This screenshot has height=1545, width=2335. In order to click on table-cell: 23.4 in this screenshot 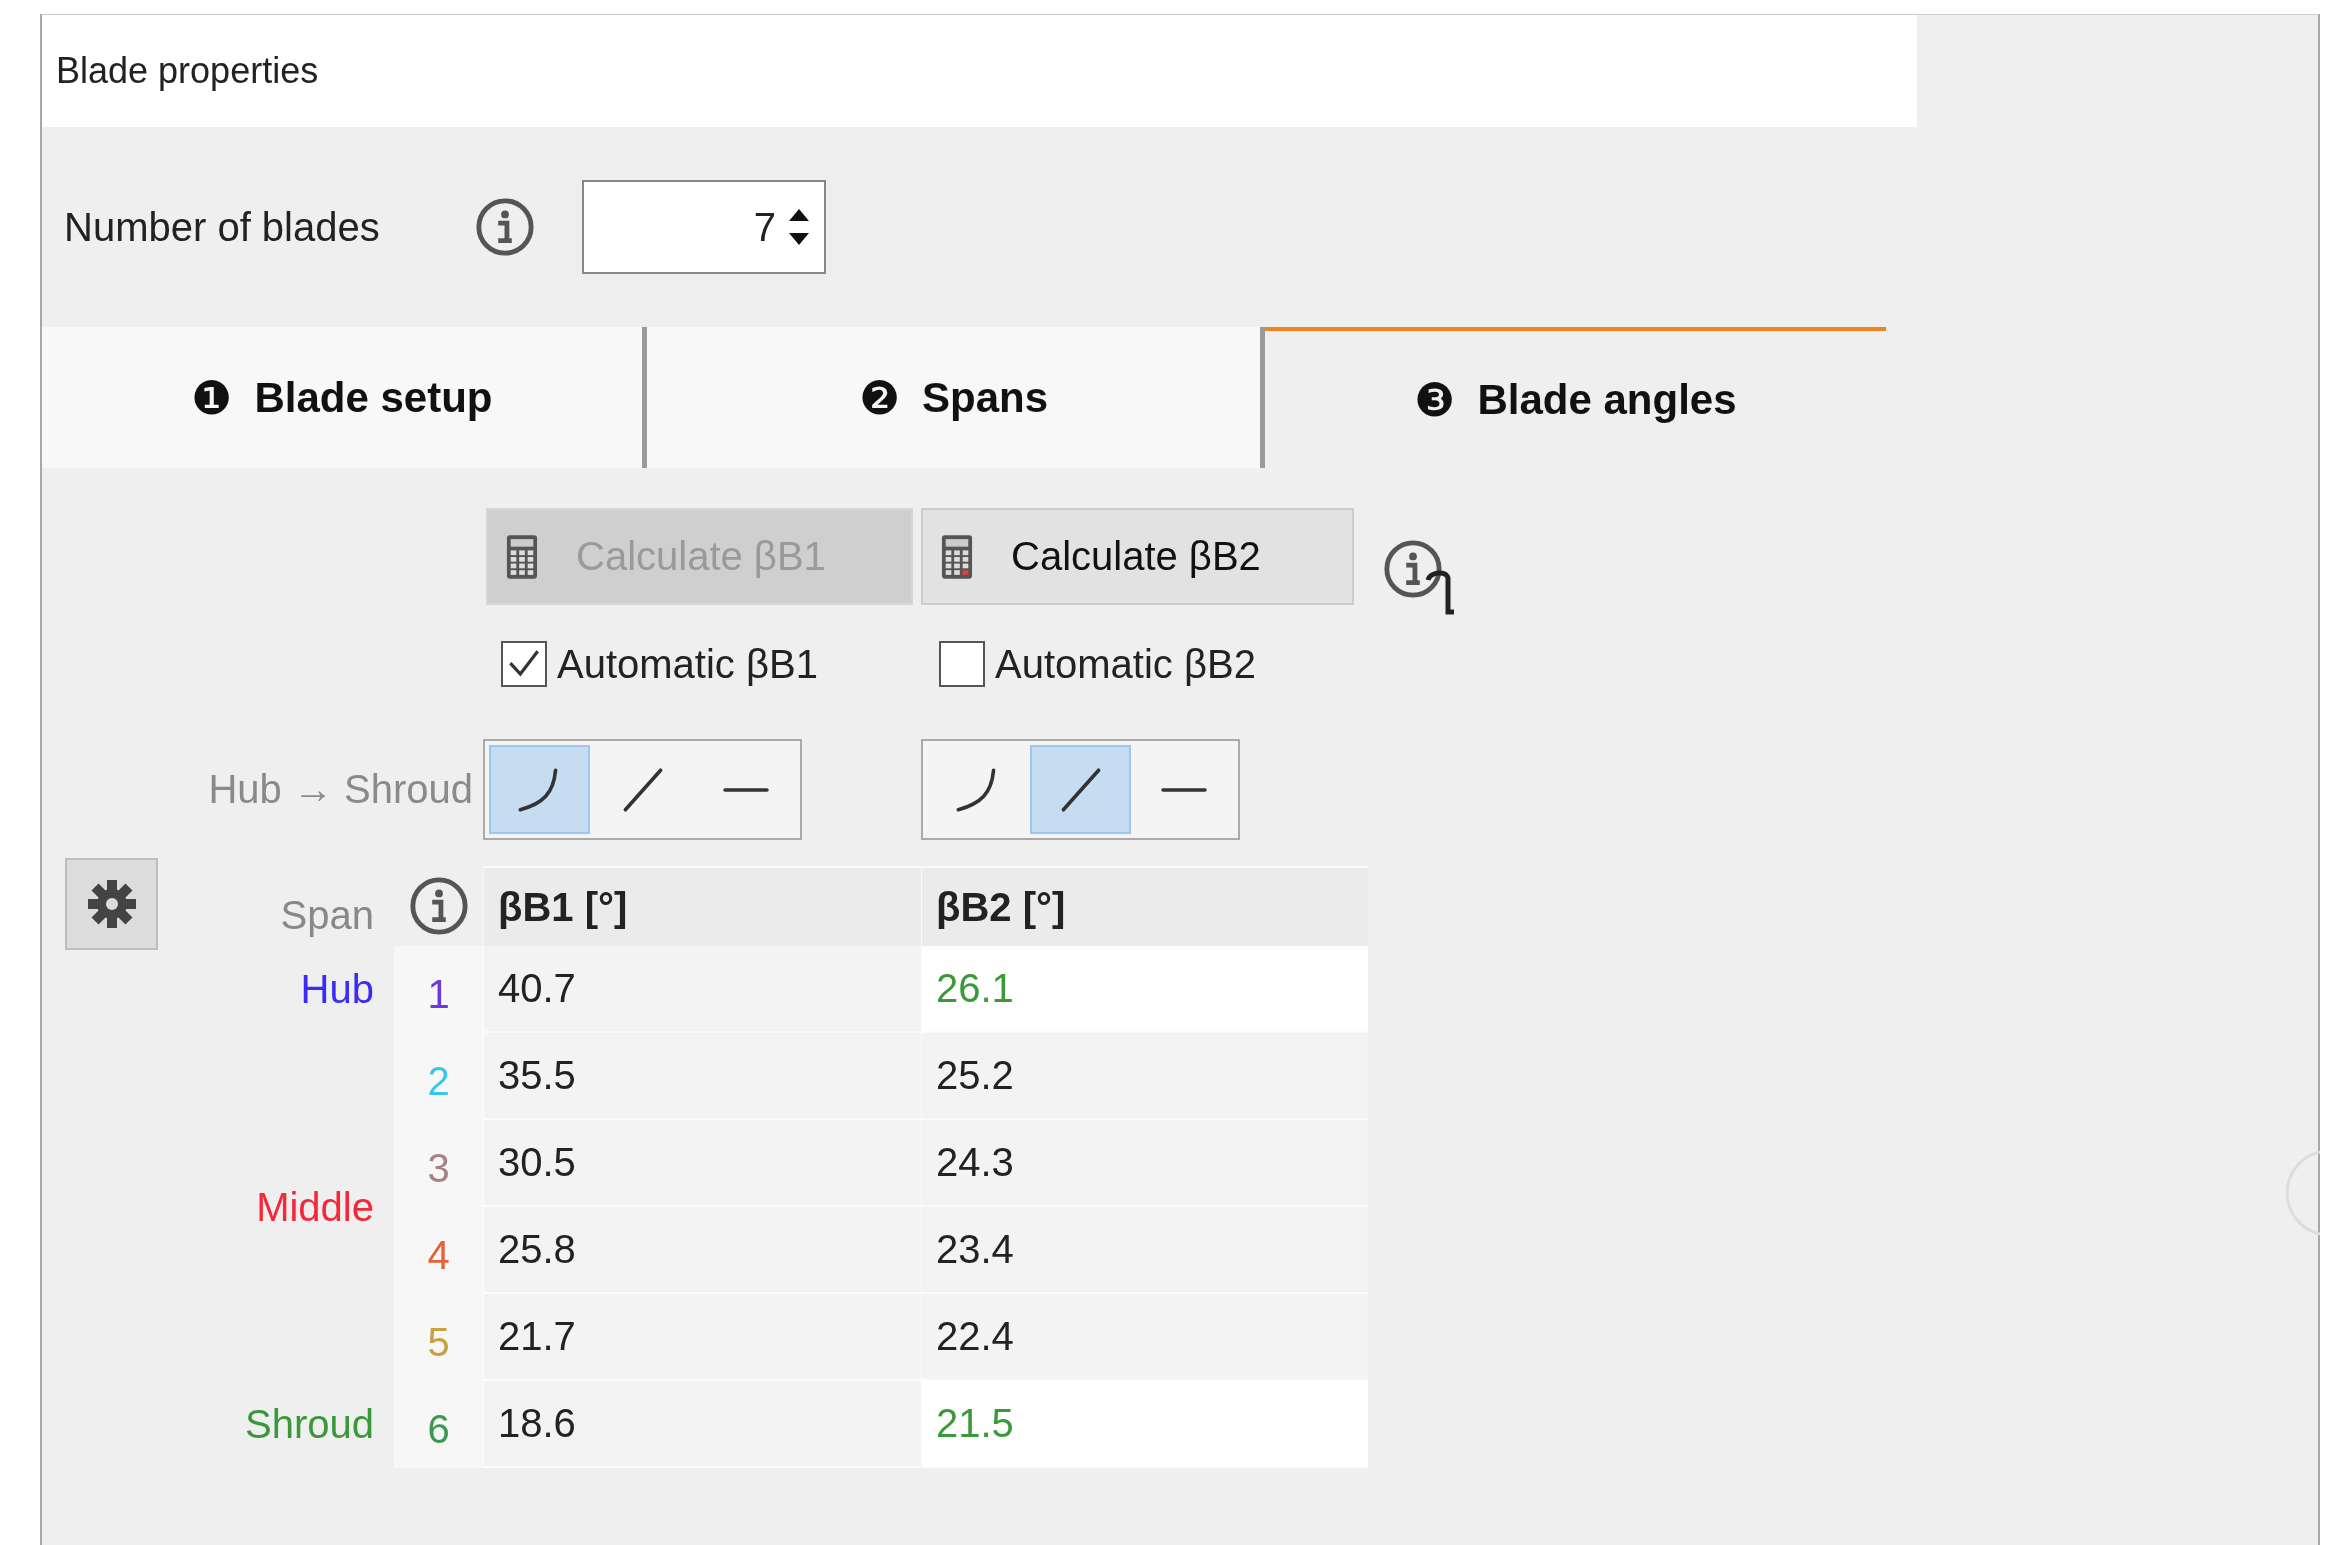, I will do `click(1144, 1250)`.